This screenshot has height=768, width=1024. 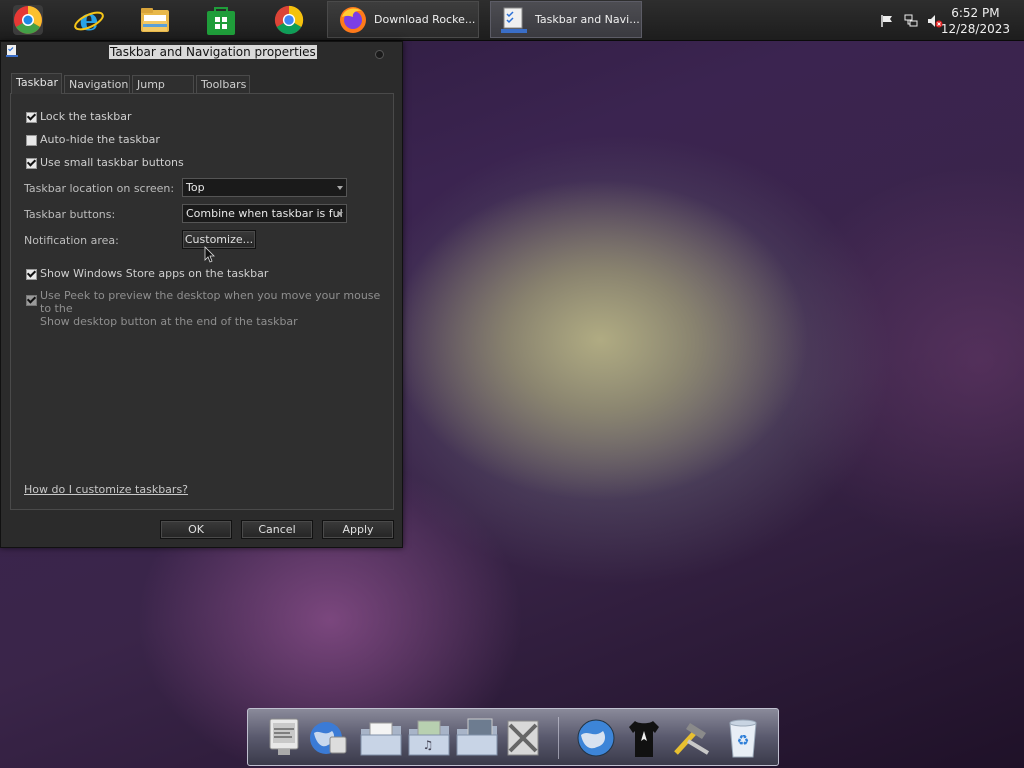 I want to click on browser-globe-icon, so click(x=596, y=738).